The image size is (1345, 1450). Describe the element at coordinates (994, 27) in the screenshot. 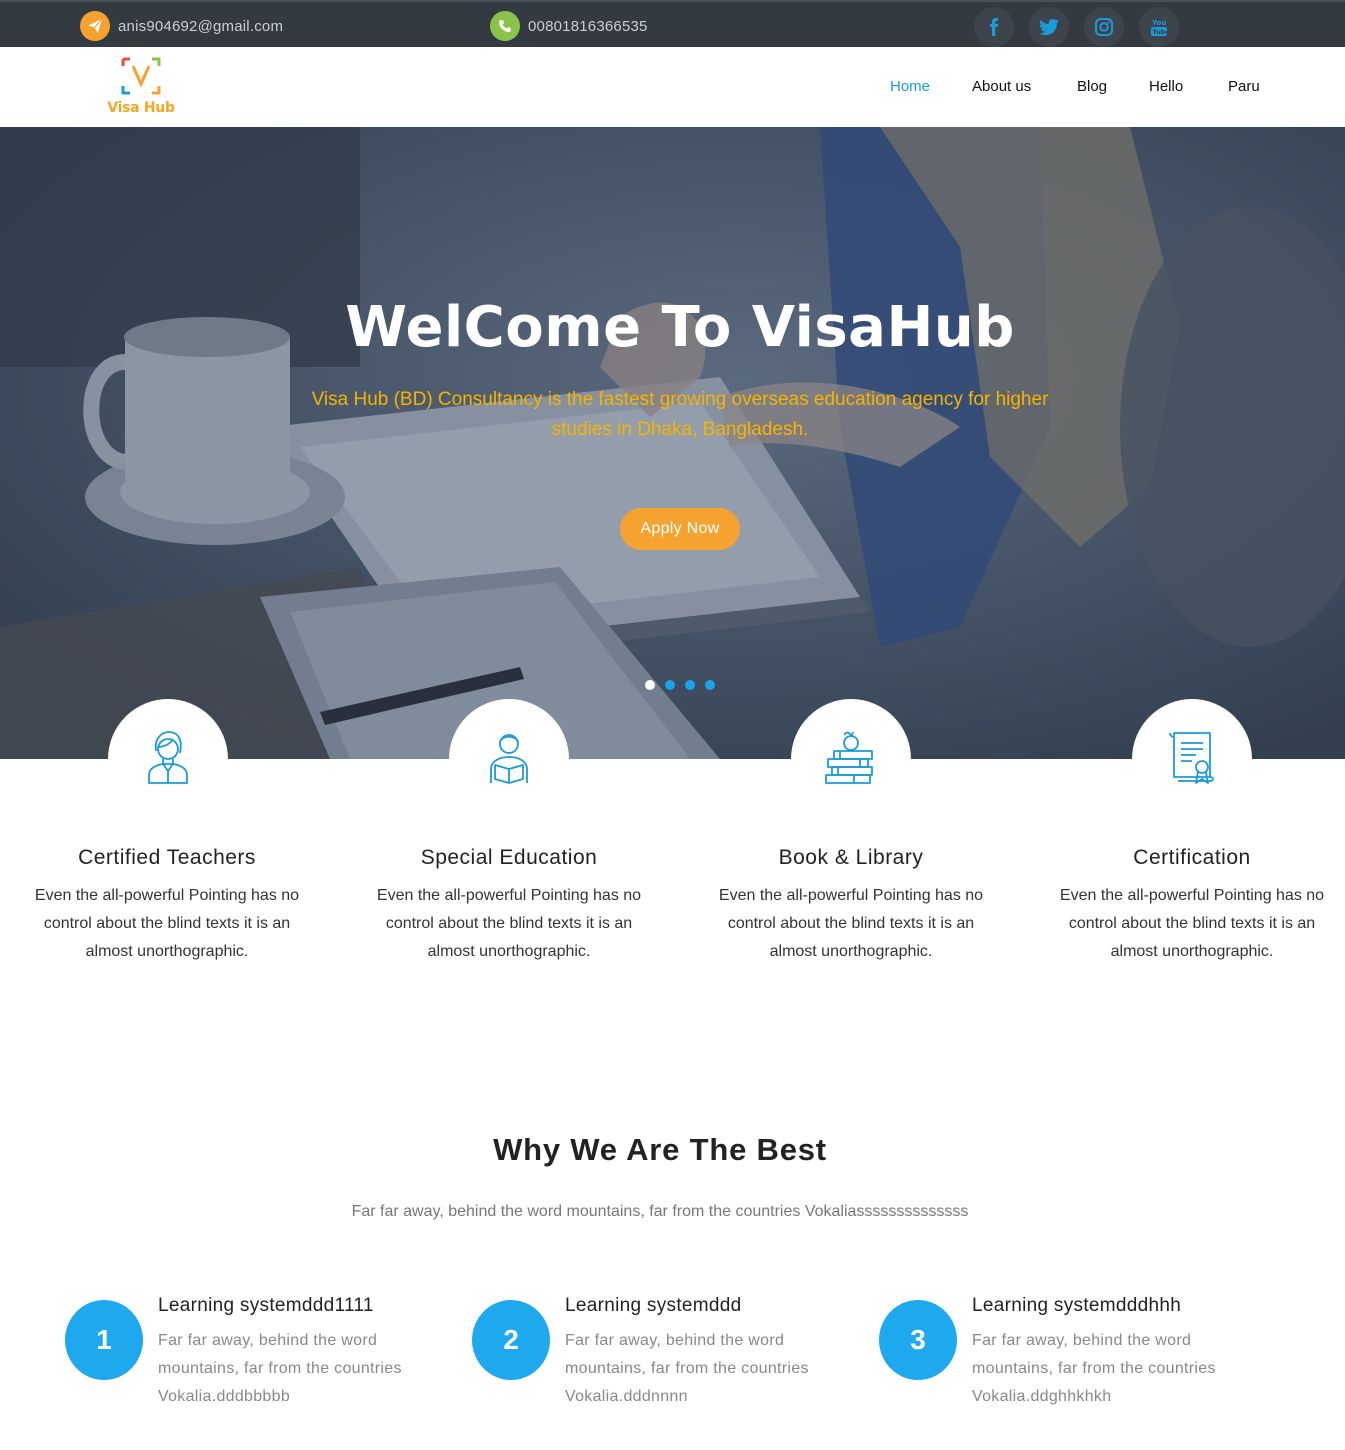

I see `facebook-icon` at that location.